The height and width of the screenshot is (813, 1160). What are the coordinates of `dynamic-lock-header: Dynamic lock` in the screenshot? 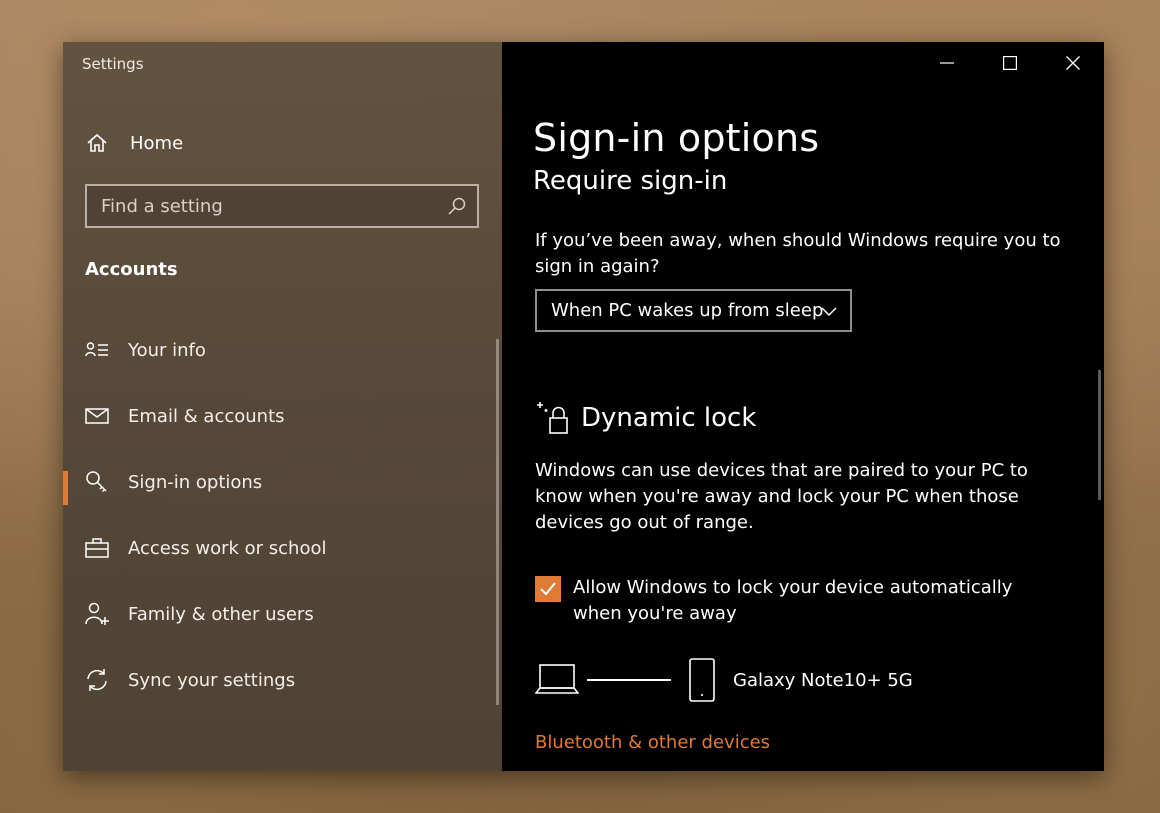 It's located at (645, 418).